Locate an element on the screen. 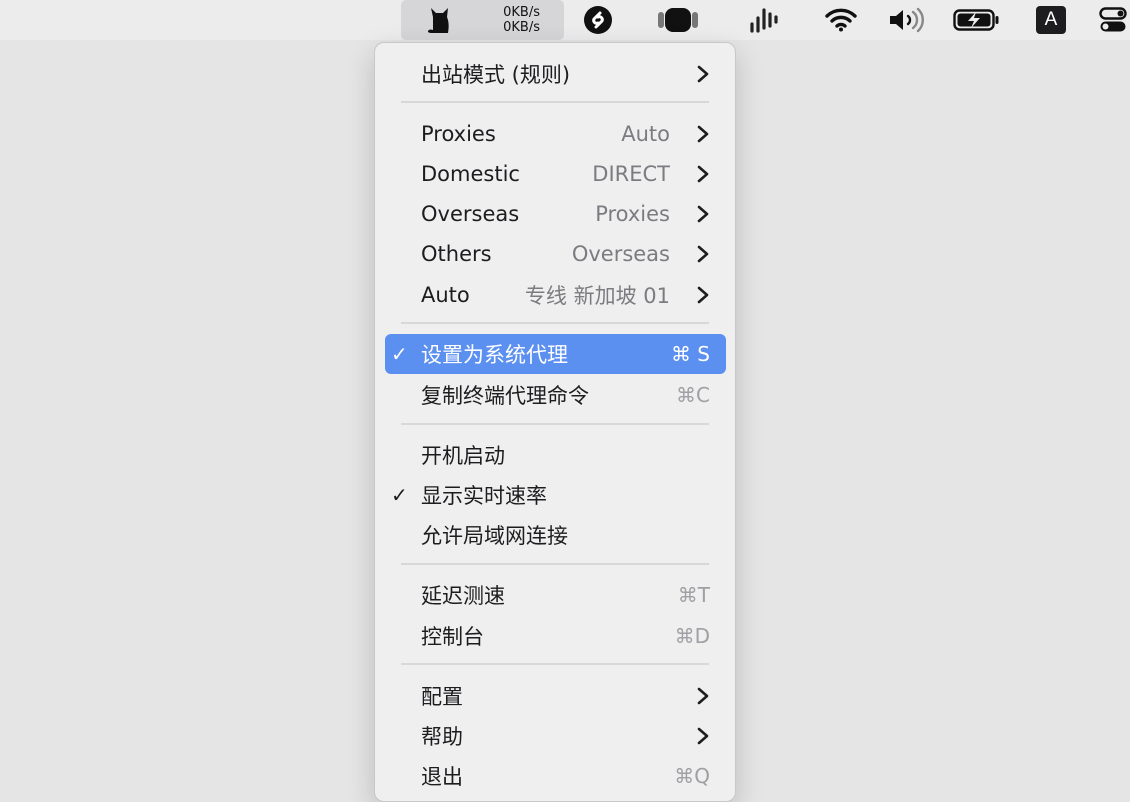 Image resolution: width=1130 pixels, height=802 pixels. upload-speed: 0KB/s is located at coordinates (521, 12).